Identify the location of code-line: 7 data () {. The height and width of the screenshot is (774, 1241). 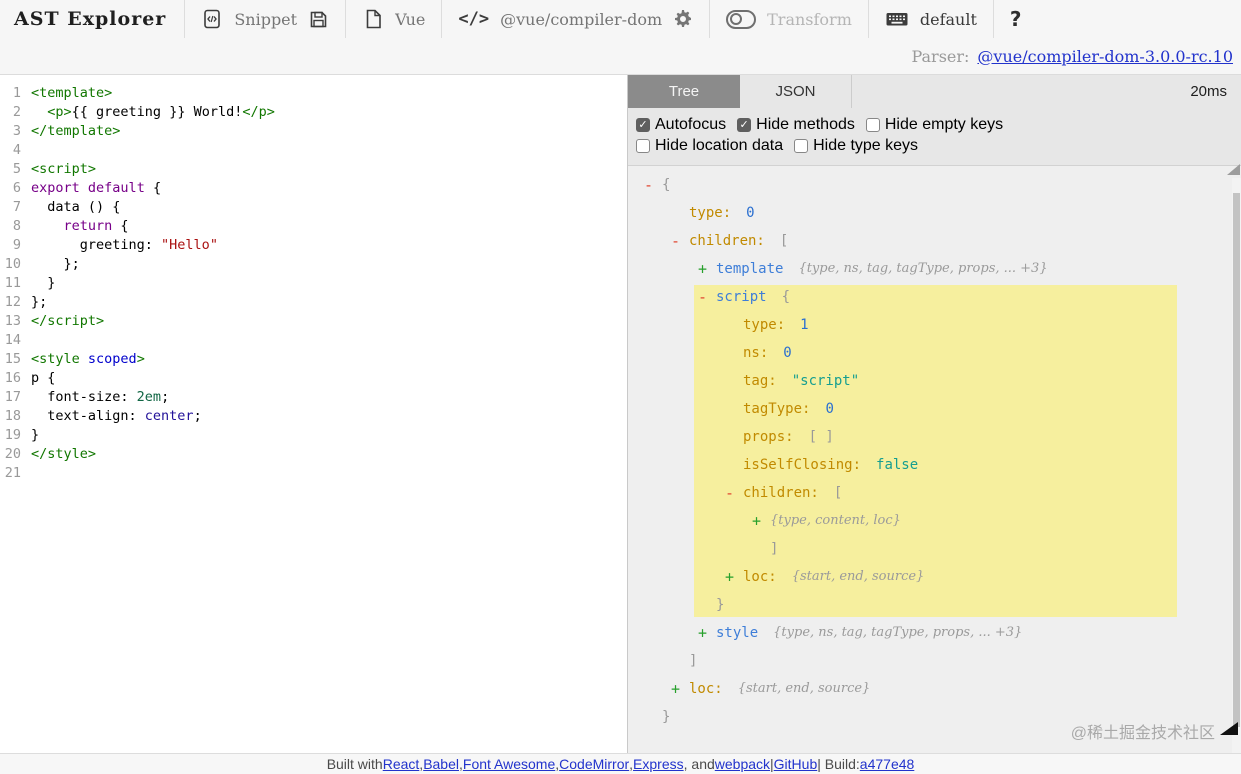
(313, 207).